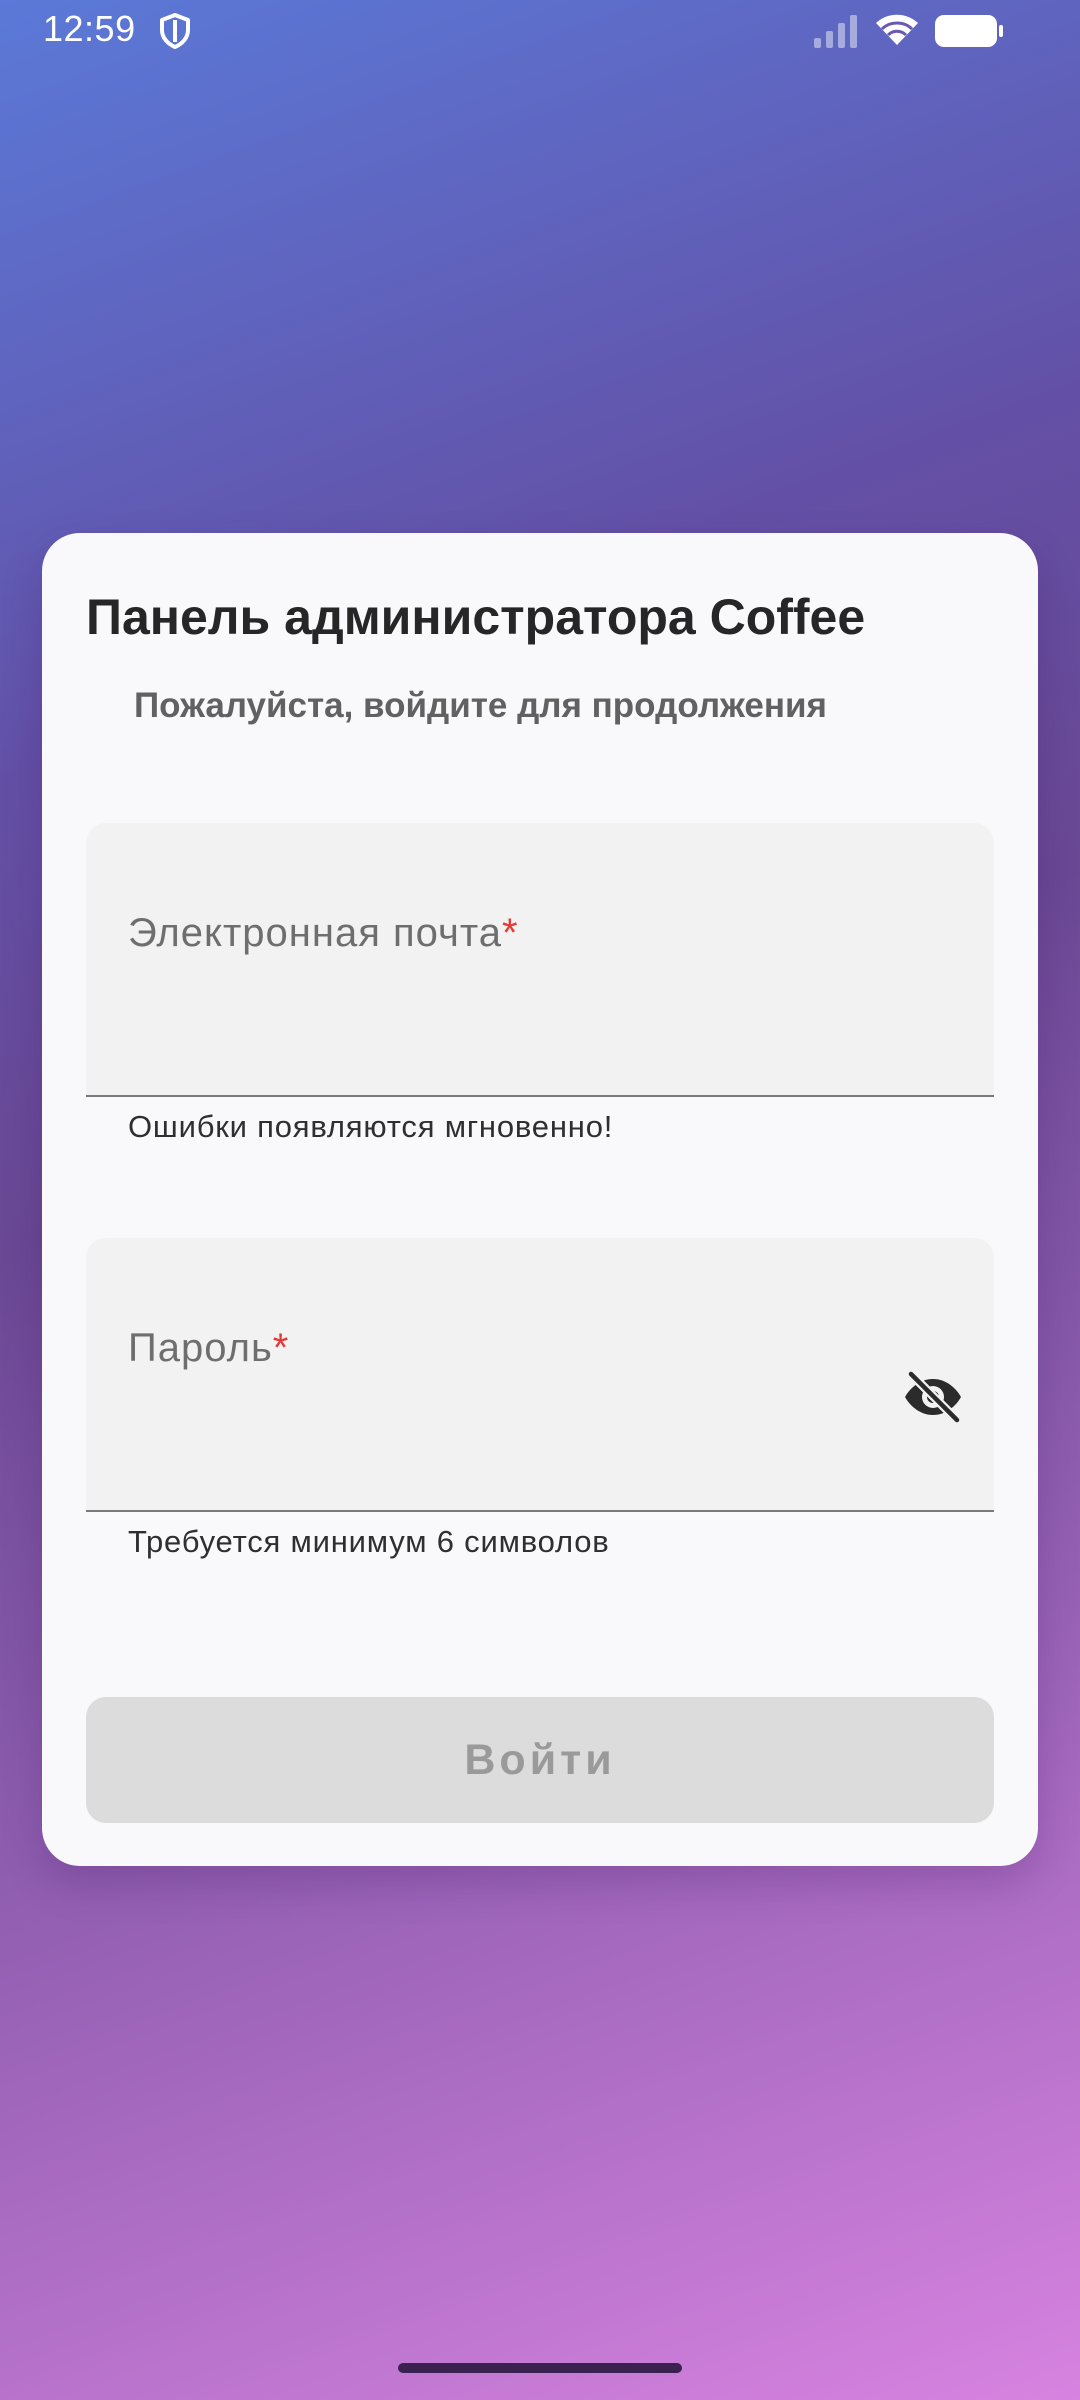 The image size is (1080, 2400). I want to click on status-bar: 12:59, so click(540, 30).